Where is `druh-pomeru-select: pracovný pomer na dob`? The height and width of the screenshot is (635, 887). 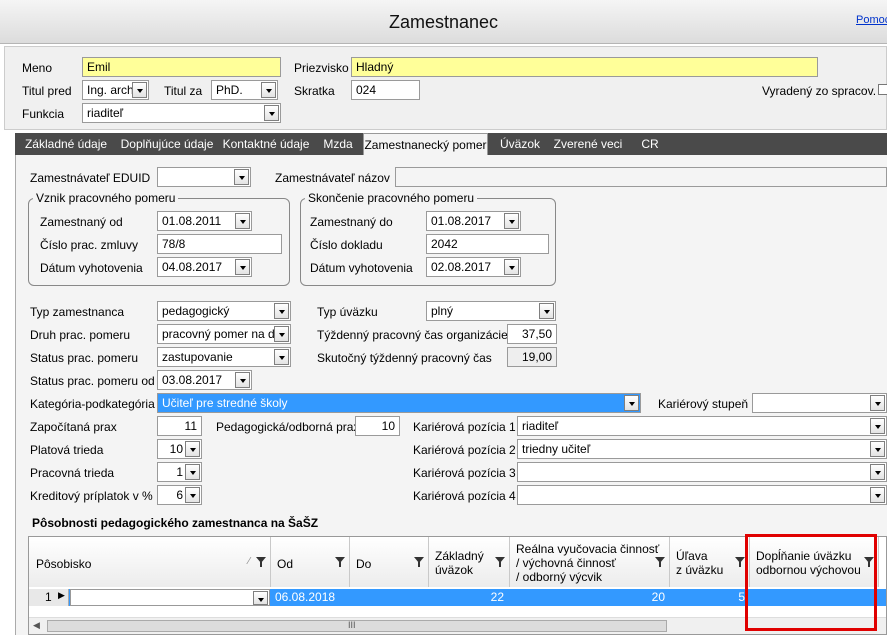 druh-pomeru-select: pracovný pomer na dob is located at coordinates (224, 334).